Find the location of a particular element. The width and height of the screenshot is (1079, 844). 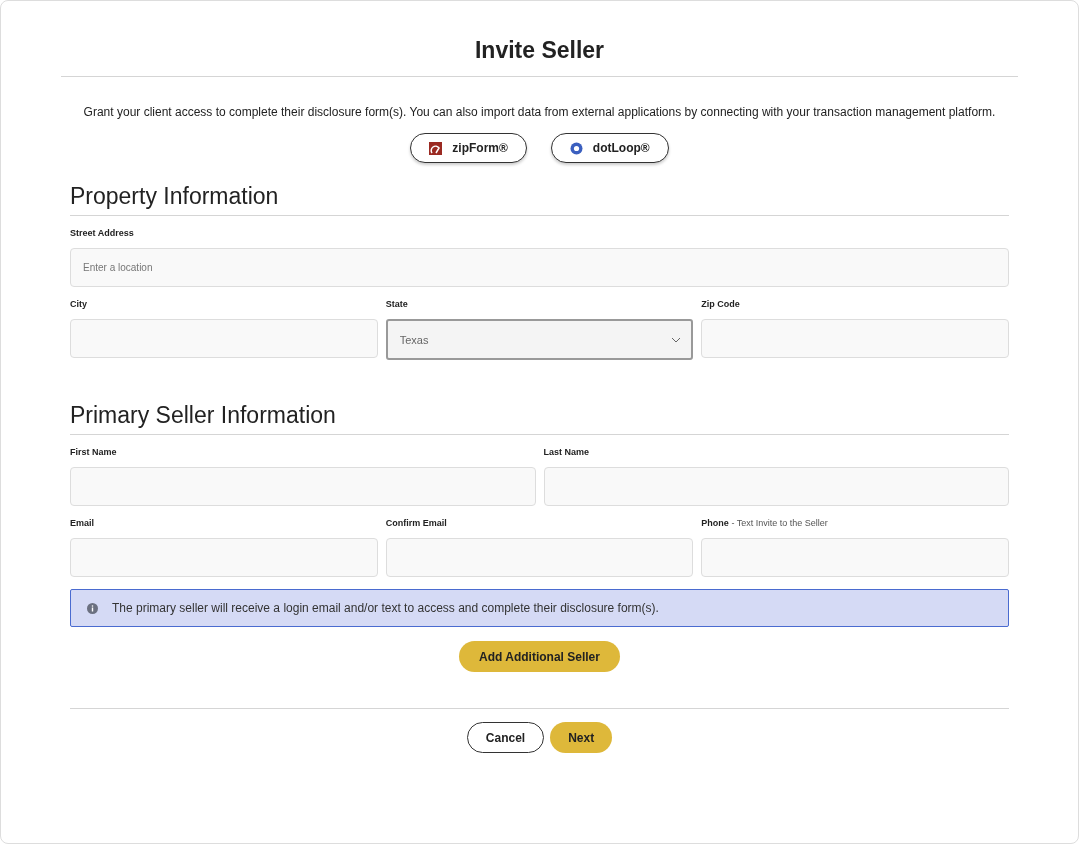

intro-text: Grant your client access to complete their disclosure form(s). You can also import data from external applications by connecting with your transaction management platform. is located at coordinates (539, 112).